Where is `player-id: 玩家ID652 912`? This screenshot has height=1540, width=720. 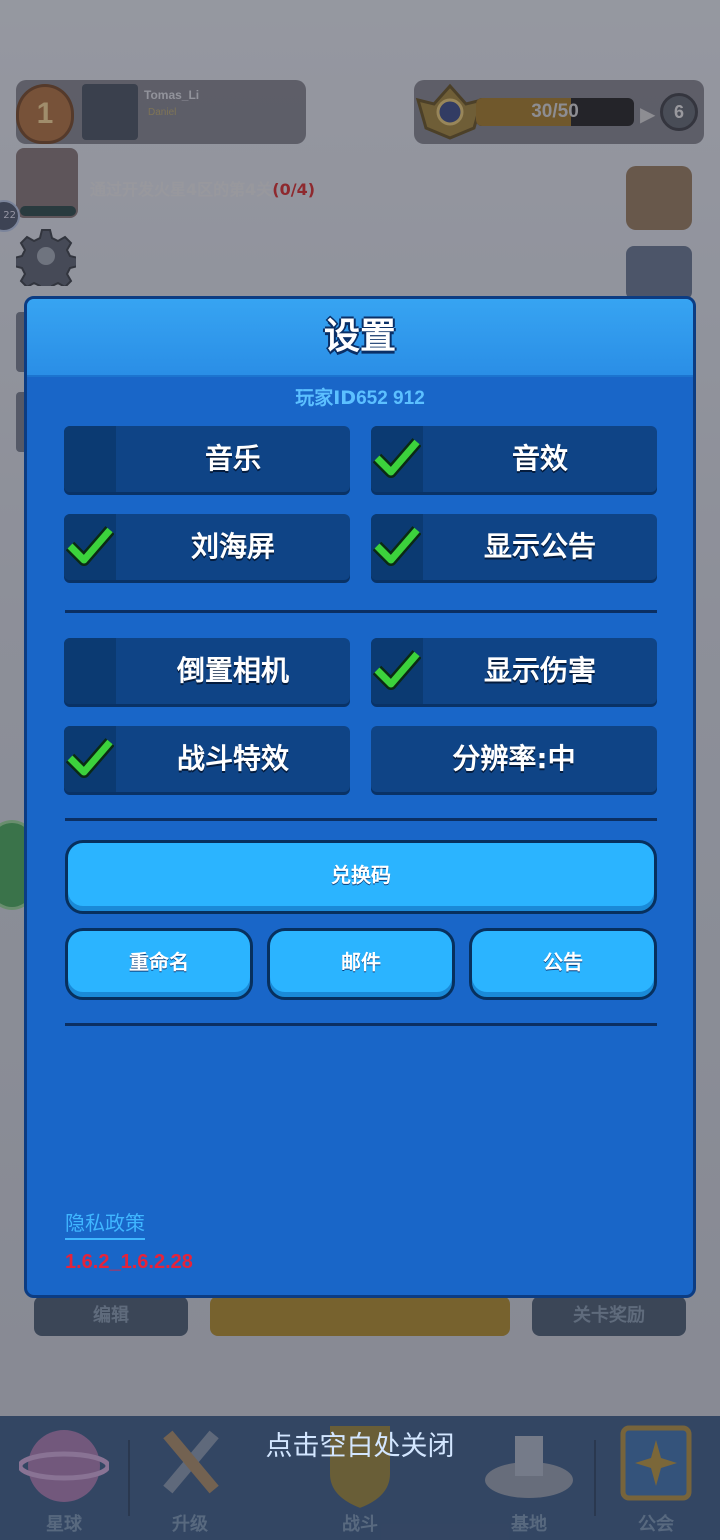
player-id: 玩家ID652 912 is located at coordinates (360, 396).